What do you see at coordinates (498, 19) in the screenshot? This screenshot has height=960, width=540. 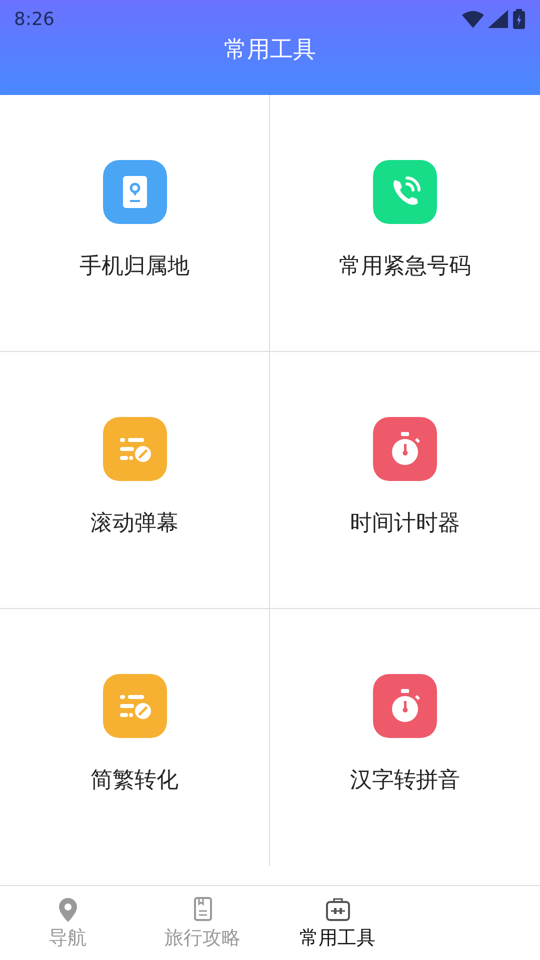 I see `signal-icon` at bounding box center [498, 19].